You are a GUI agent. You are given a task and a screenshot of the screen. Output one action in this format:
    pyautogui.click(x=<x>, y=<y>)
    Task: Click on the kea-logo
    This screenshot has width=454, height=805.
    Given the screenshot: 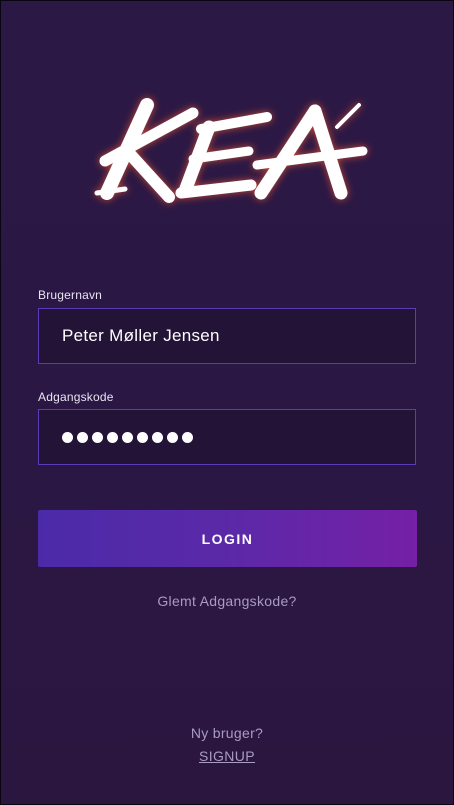 What is the action you would take?
    pyautogui.click(x=229, y=152)
    